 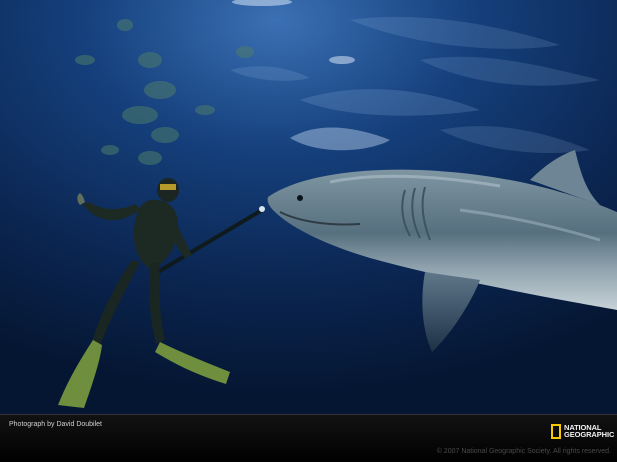 What do you see at coordinates (56, 424) in the screenshot?
I see `photo-credit: Photograph by David Doubilet` at bounding box center [56, 424].